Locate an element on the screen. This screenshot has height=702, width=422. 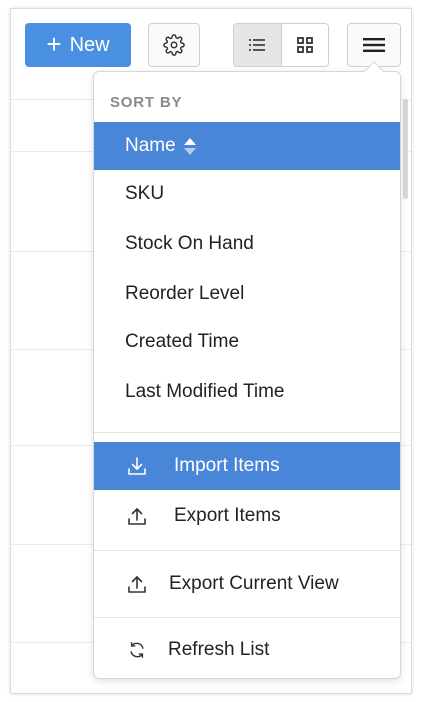
hamburger-menu-icon is located at coordinates (374, 45).